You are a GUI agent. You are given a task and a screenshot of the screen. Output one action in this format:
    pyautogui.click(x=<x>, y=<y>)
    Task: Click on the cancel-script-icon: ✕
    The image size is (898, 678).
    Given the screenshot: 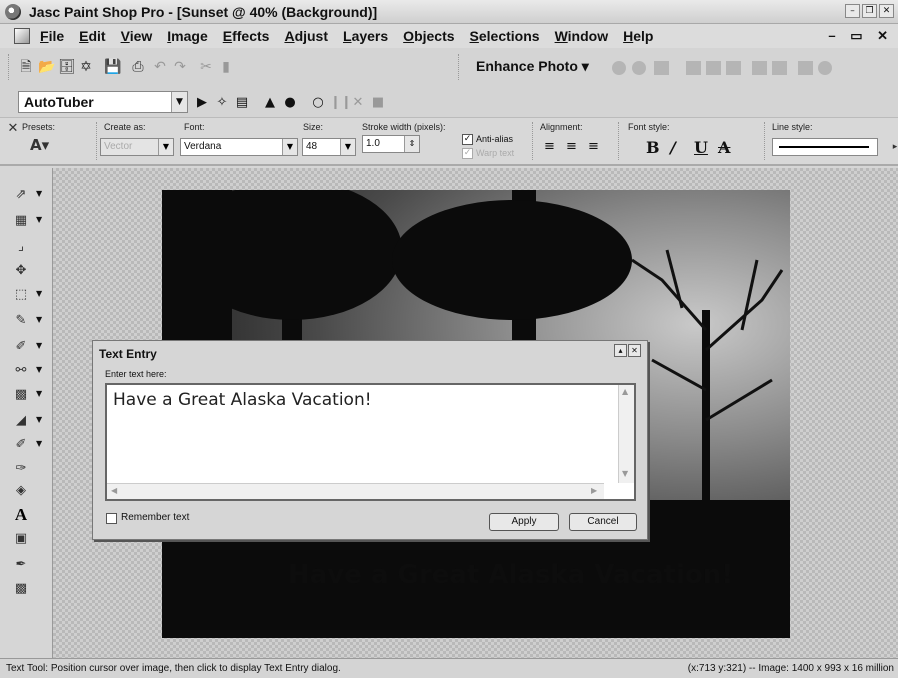 What is the action you would take?
    pyautogui.click(x=358, y=103)
    